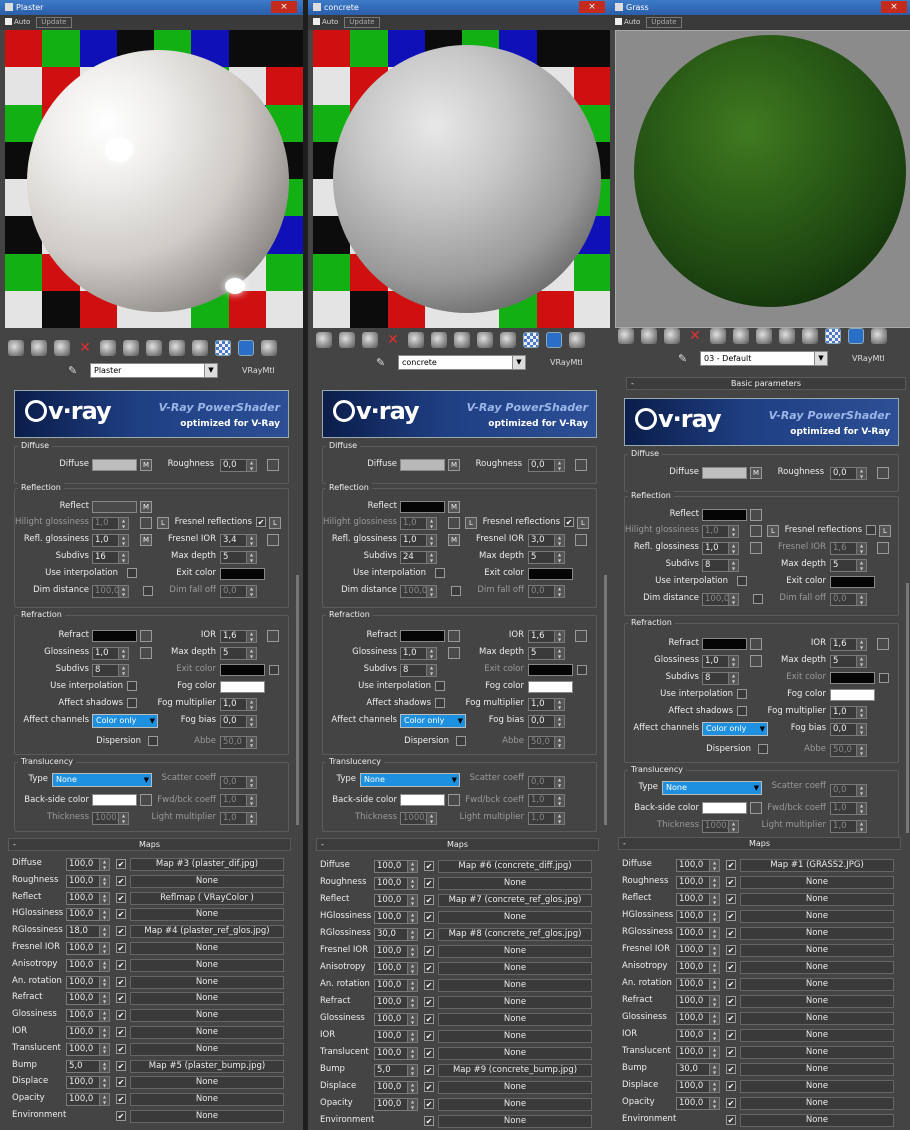  I want to click on diffuse-color-swatch, so click(114, 465).